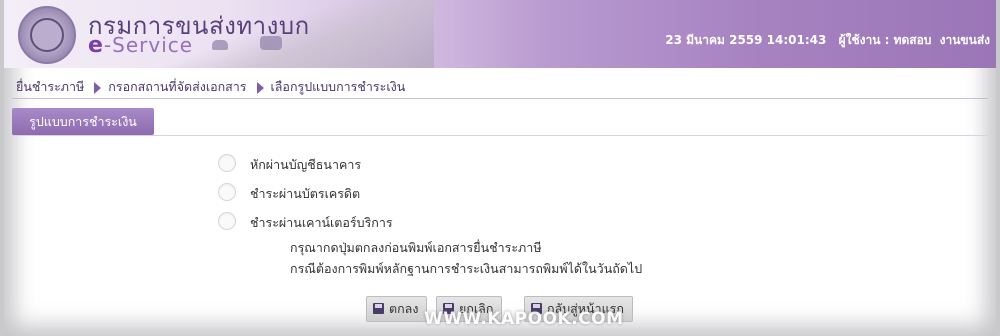  What do you see at coordinates (305, 193) in the screenshot?
I see `payment-option-label: ชำระผ่านบัตรเครดิต` at bounding box center [305, 193].